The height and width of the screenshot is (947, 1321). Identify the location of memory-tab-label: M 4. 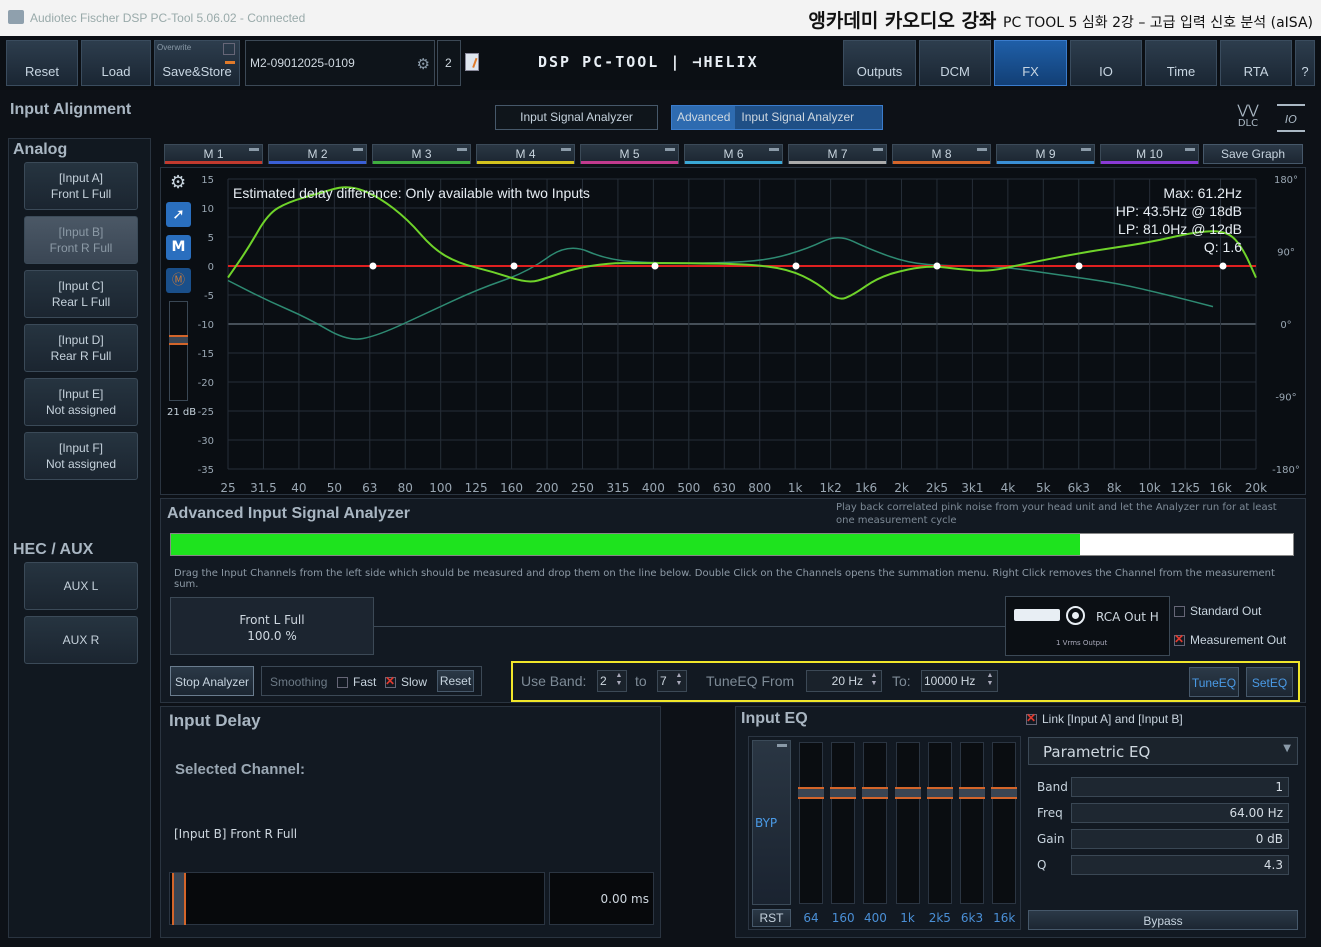
(525, 154).